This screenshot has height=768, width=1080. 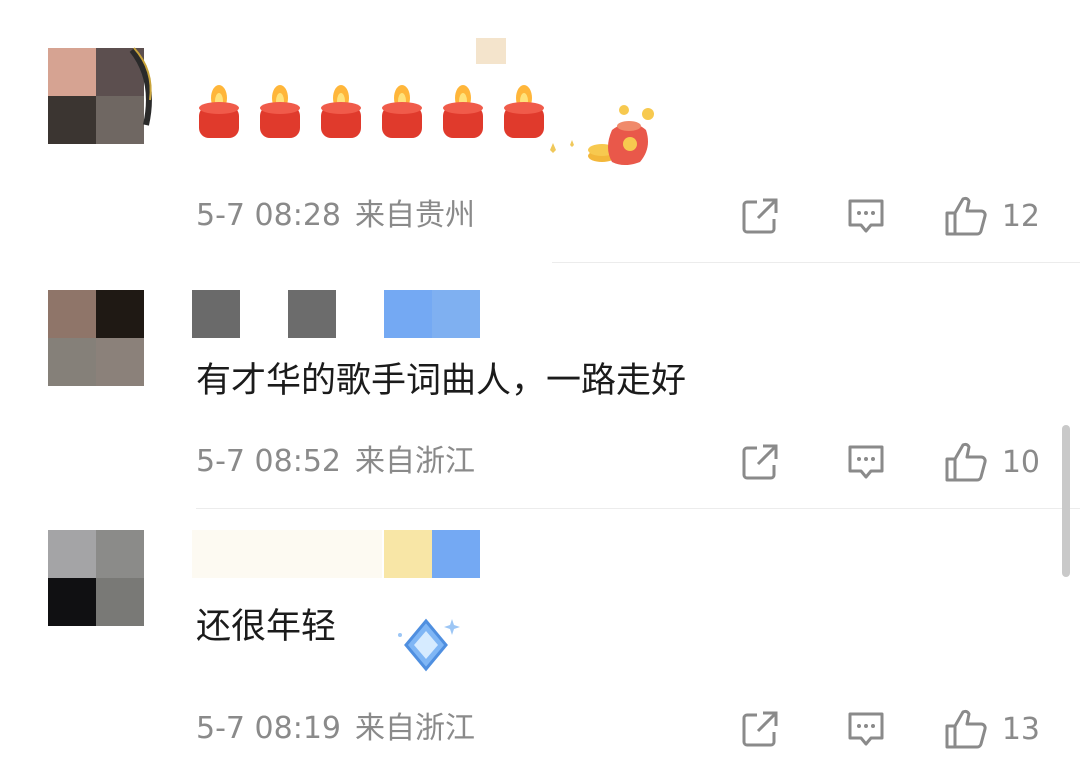 I want to click on scrollbar-thumb, so click(x=1066, y=501).